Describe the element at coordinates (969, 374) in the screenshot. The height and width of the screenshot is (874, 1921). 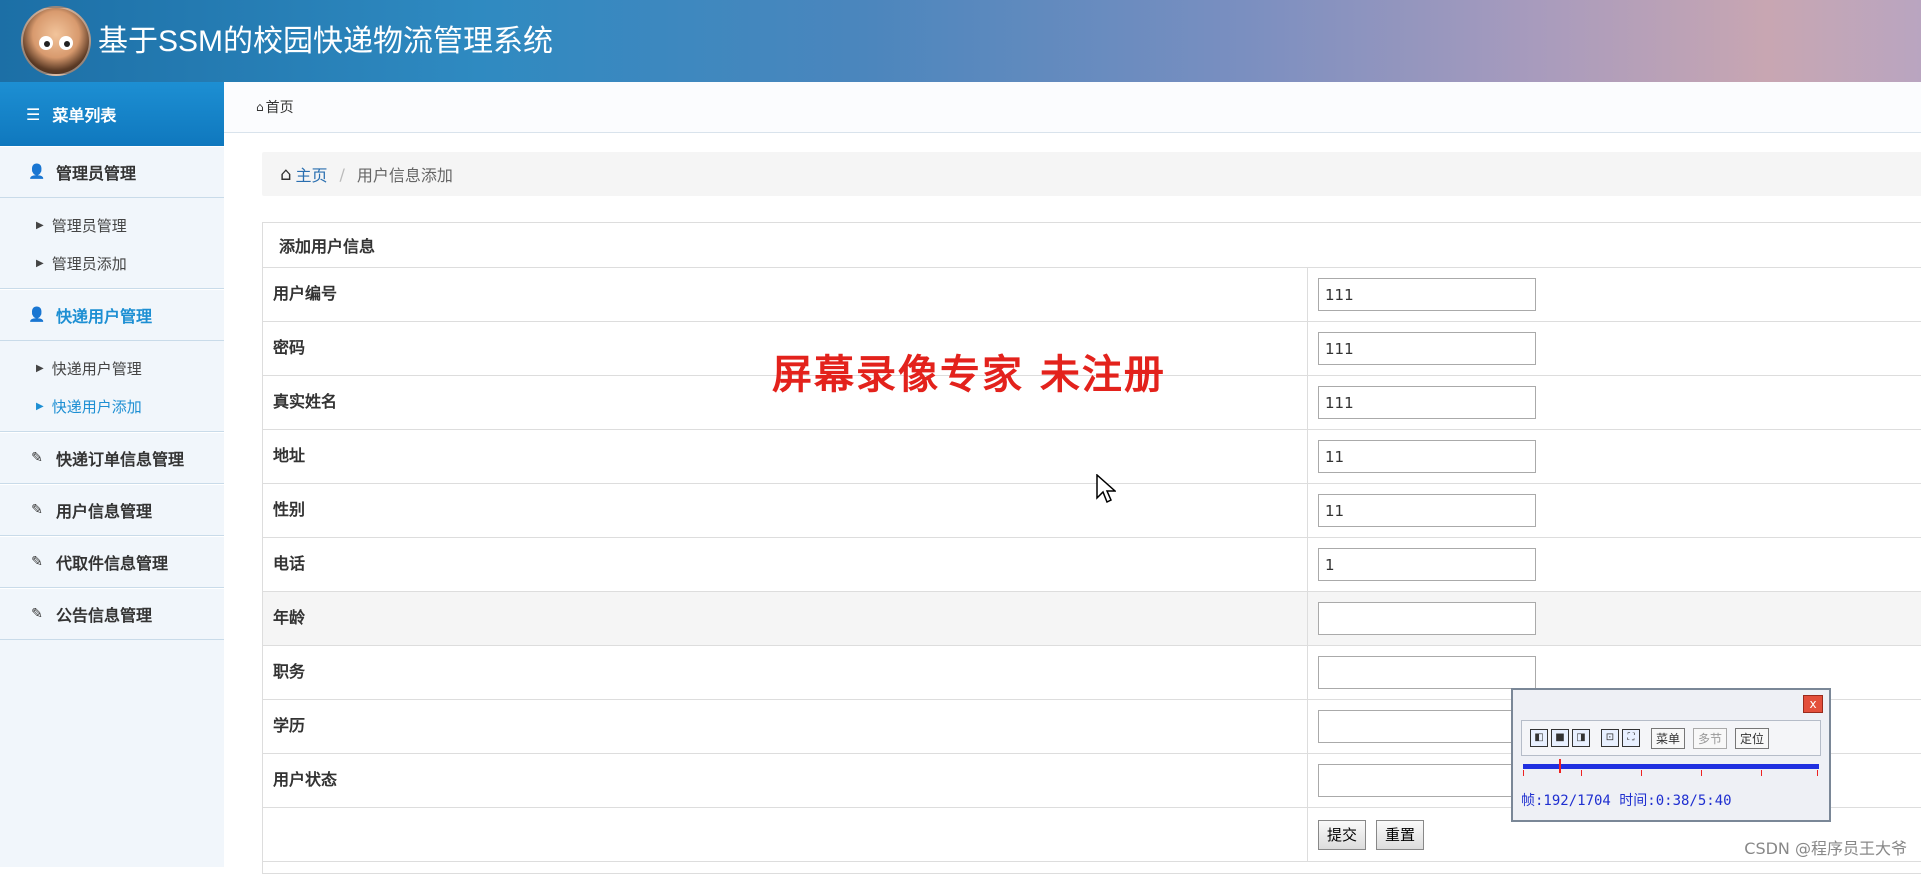
I see `recorder-watermark: 屏幕录像专家 未注册` at that location.